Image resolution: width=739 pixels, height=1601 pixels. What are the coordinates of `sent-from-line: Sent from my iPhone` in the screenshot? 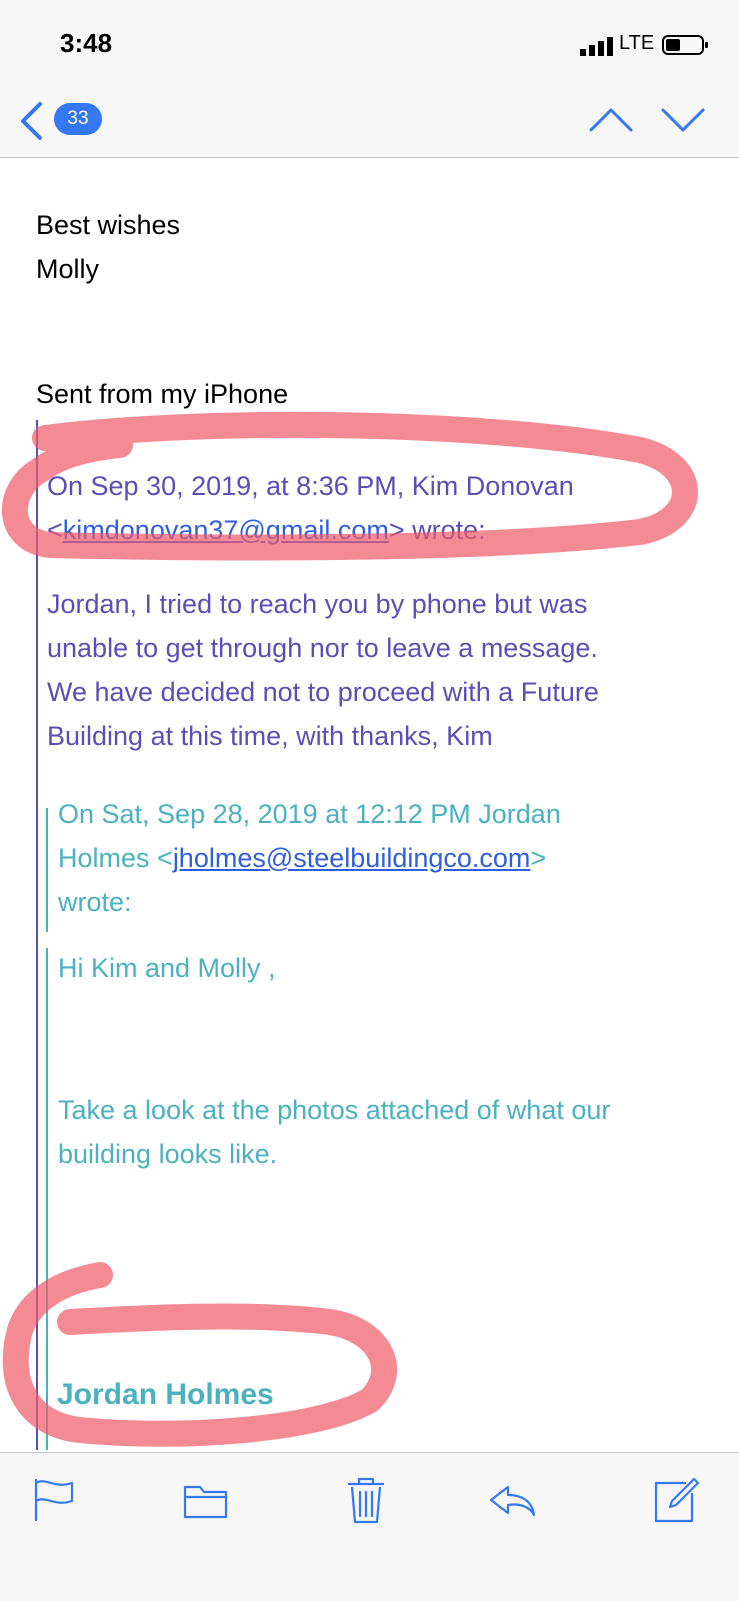 It's located at (162, 394).